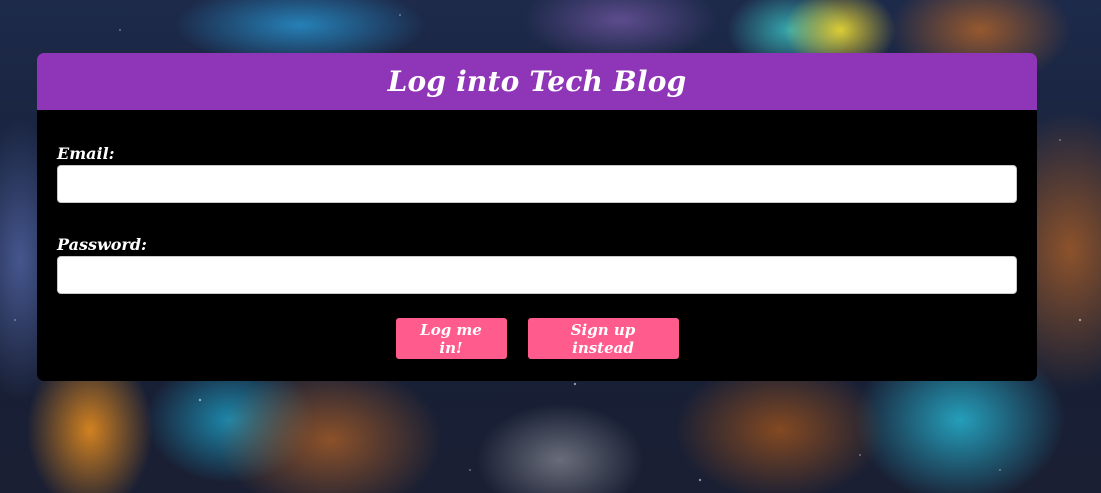  I want to click on password-field, so click(537, 275).